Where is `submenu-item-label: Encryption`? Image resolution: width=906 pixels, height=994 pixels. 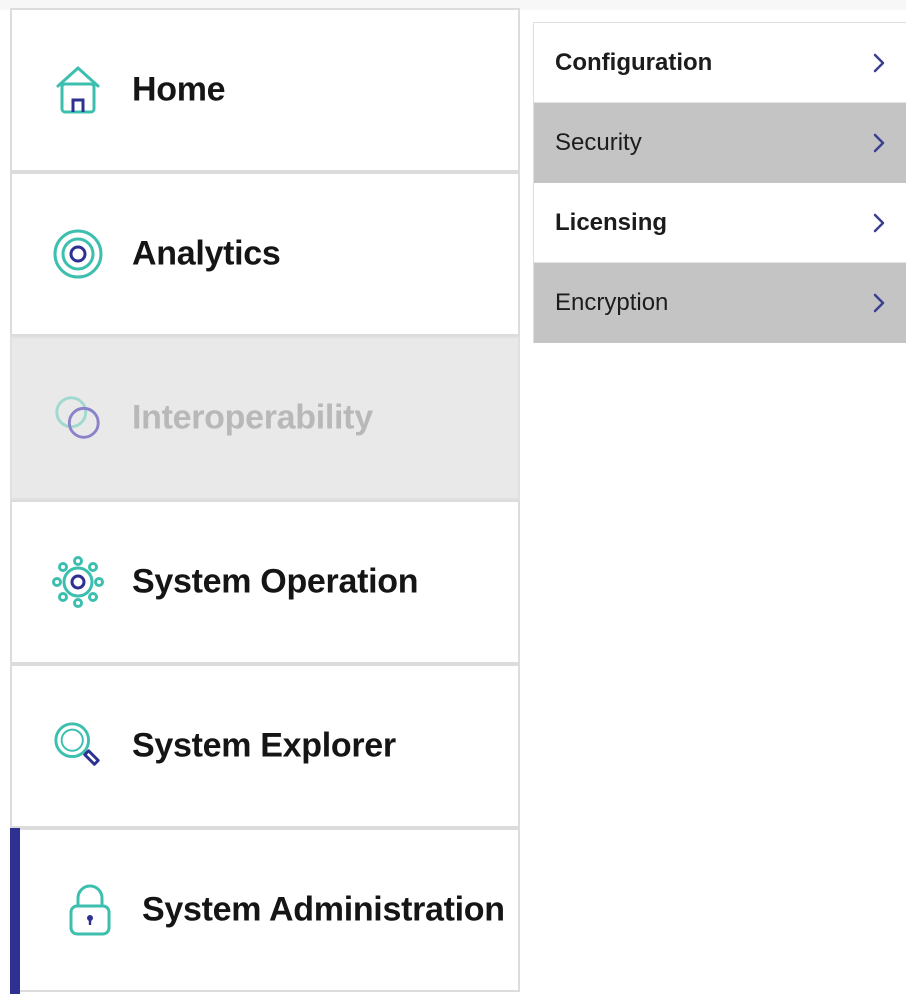 submenu-item-label: Encryption is located at coordinates (612, 302).